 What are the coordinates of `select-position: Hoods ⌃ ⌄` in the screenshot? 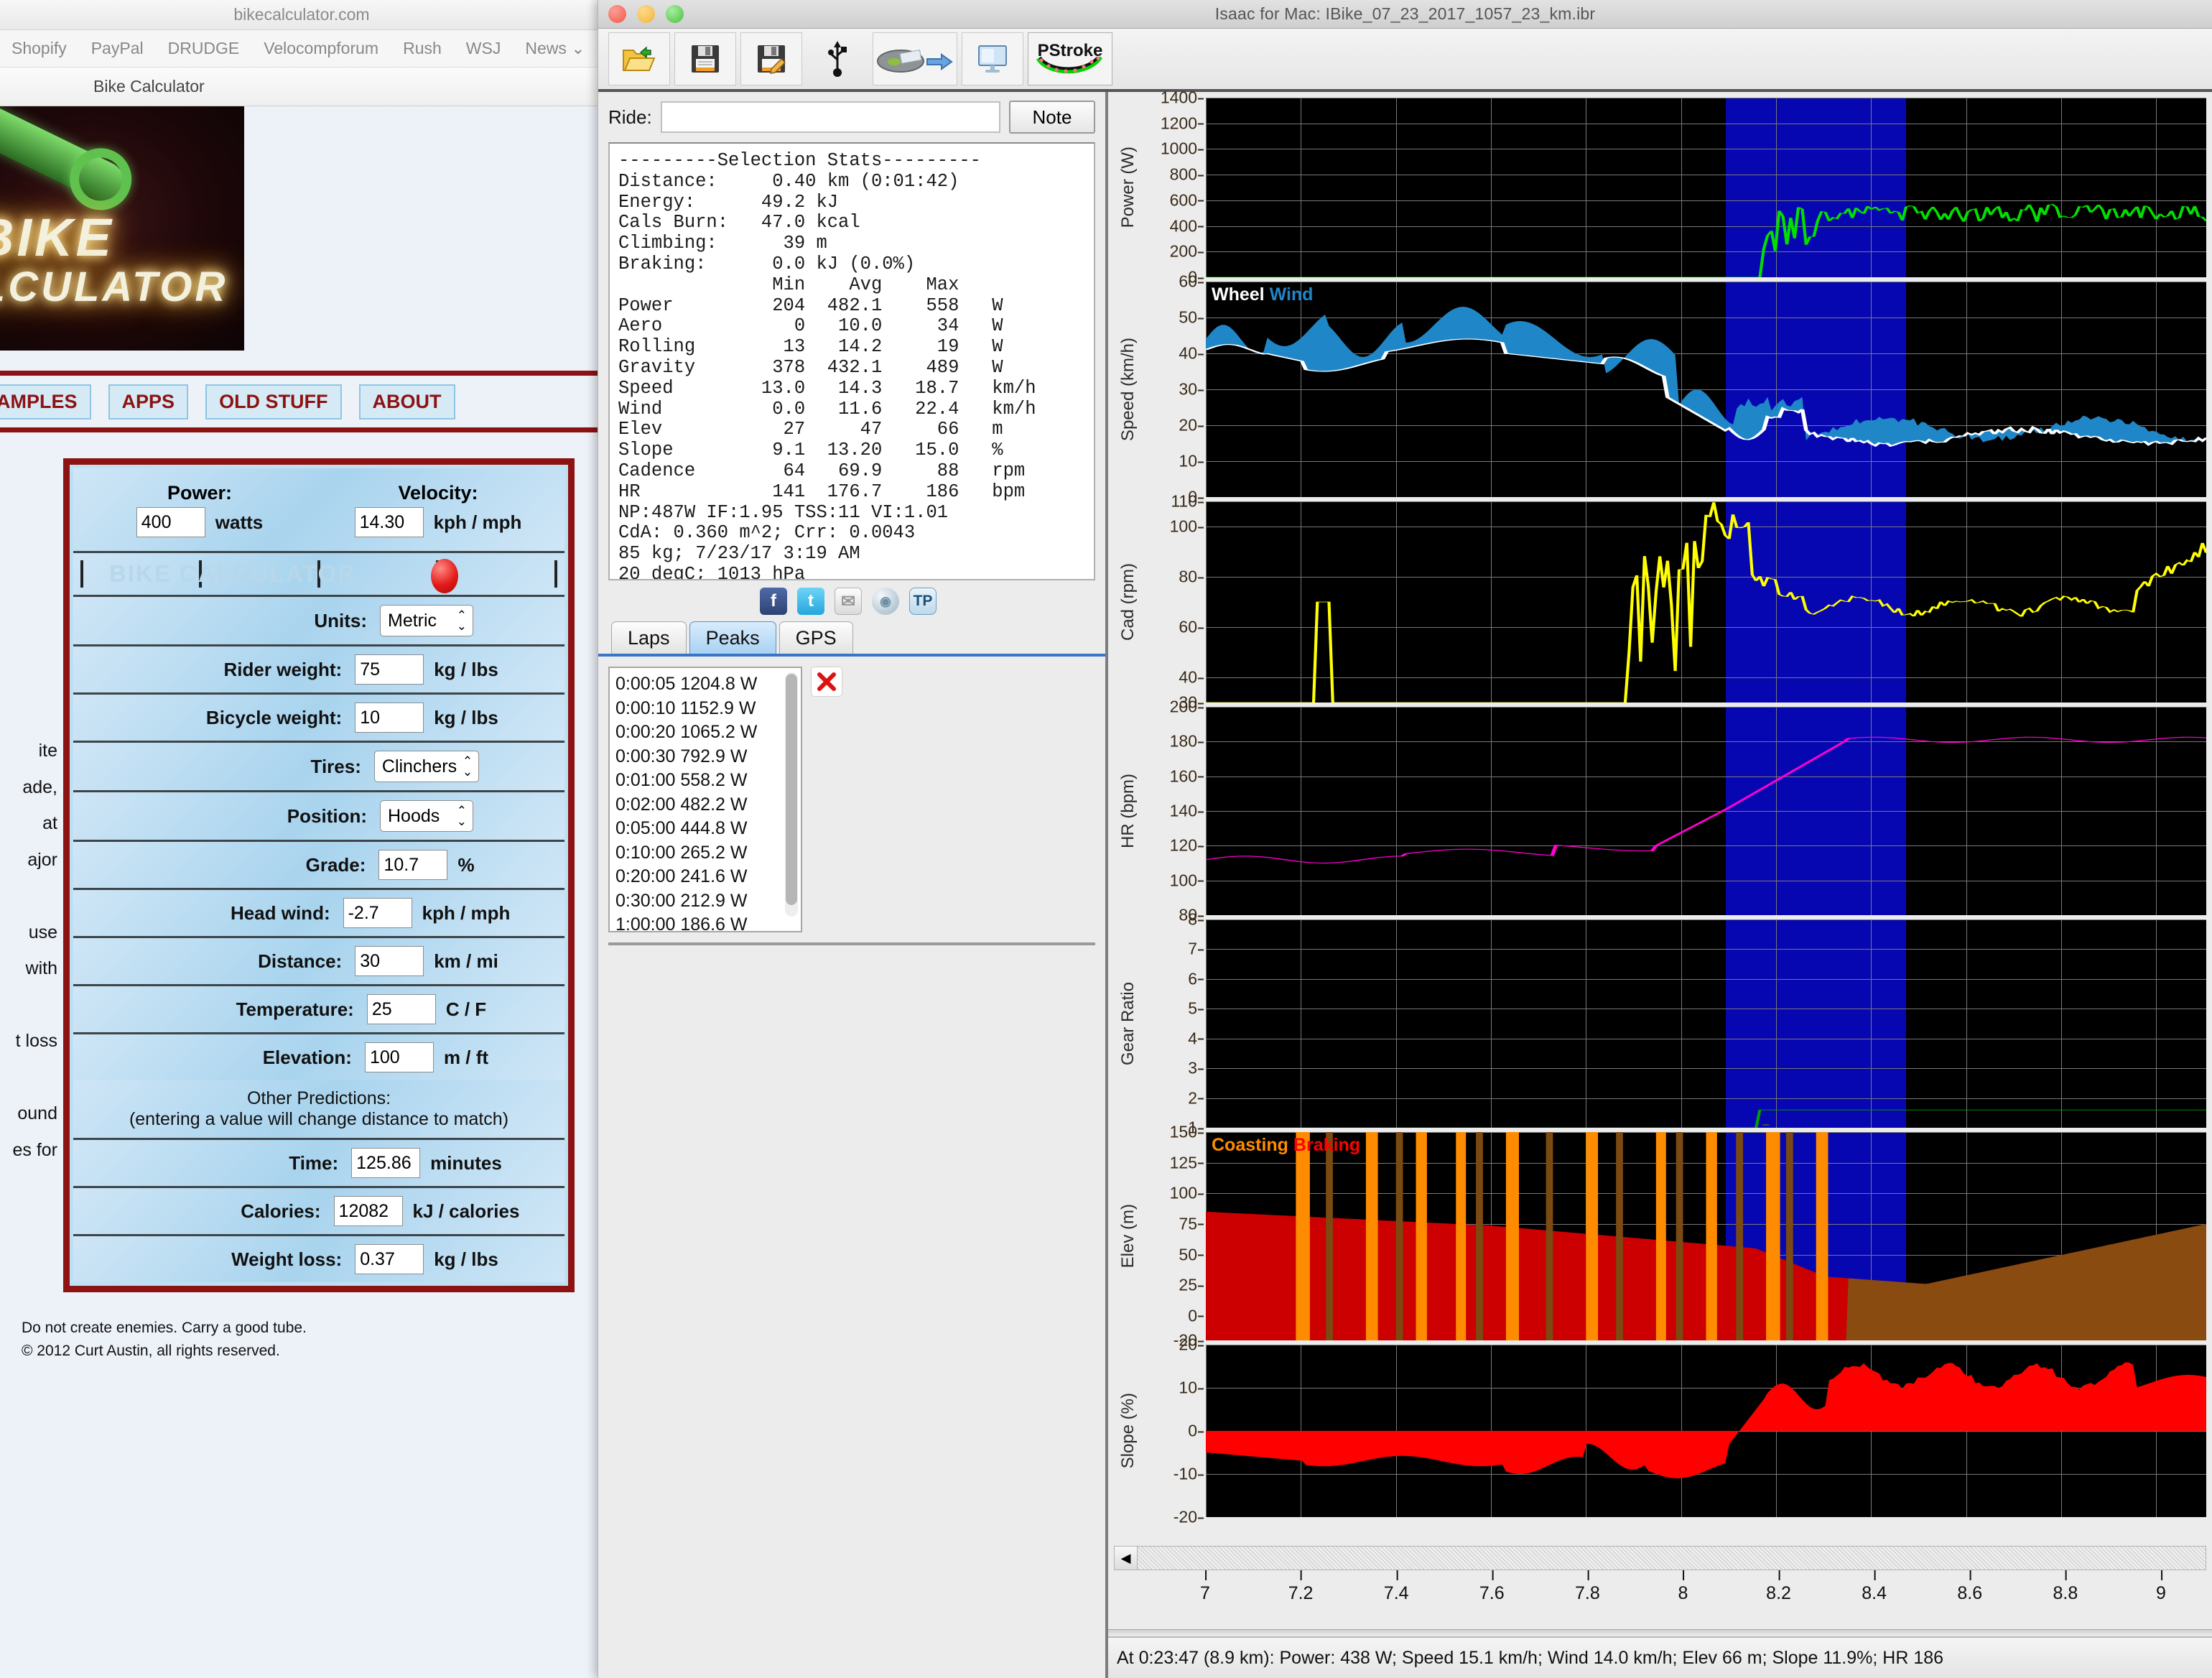 It's located at (426, 816).